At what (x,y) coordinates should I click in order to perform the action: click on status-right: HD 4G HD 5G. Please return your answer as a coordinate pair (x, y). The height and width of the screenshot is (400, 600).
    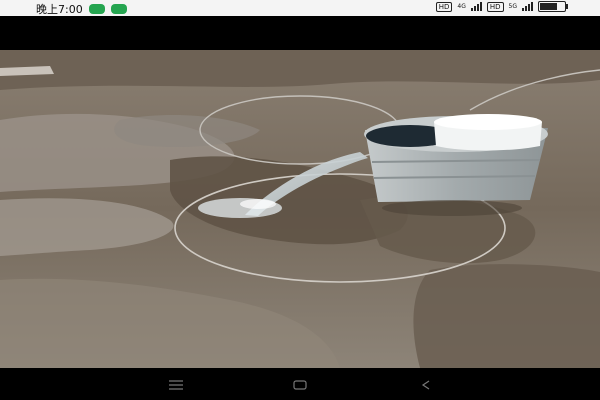
    Looking at the image, I should click on (501, 6).